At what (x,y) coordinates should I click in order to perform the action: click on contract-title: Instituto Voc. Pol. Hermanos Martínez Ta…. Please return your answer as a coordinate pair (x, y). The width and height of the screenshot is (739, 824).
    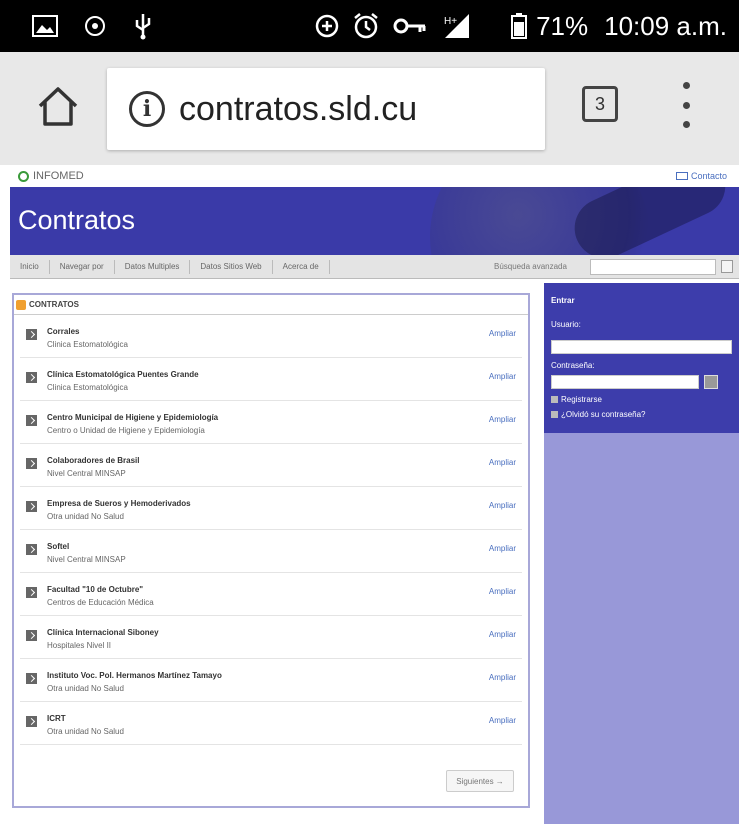
    Looking at the image, I should click on (134, 675).